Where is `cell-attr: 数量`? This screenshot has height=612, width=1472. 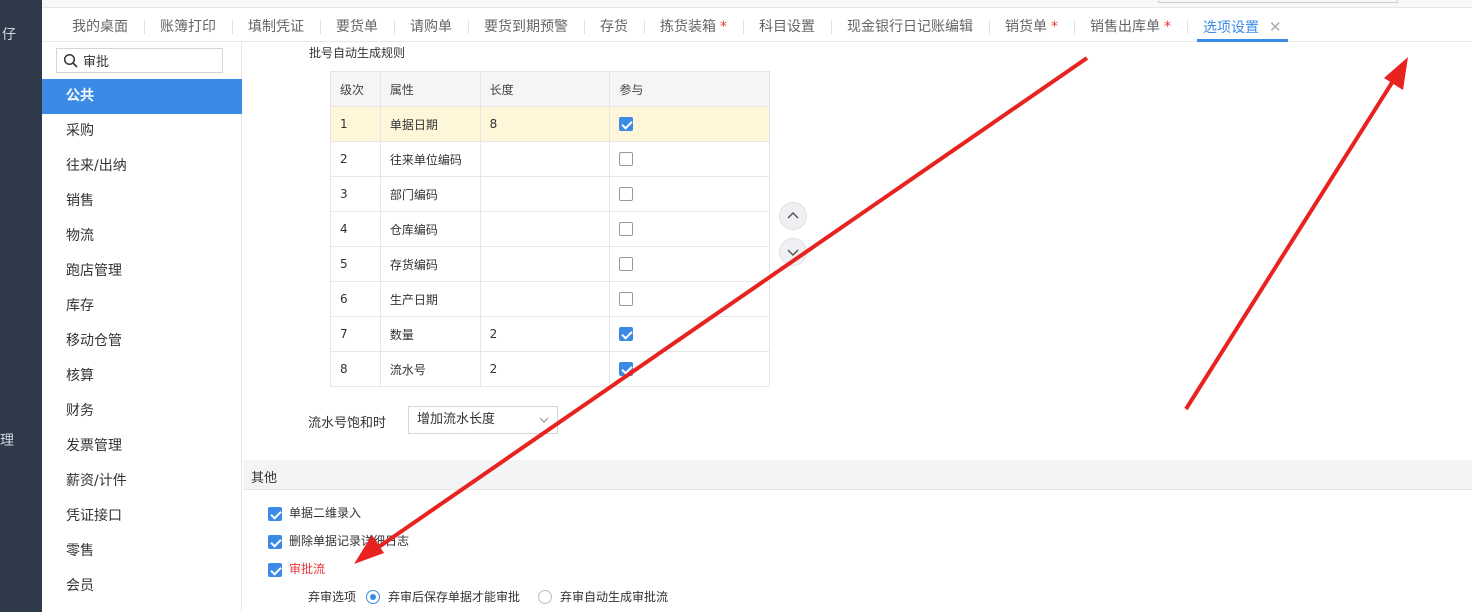 cell-attr: 数量 is located at coordinates (430, 334).